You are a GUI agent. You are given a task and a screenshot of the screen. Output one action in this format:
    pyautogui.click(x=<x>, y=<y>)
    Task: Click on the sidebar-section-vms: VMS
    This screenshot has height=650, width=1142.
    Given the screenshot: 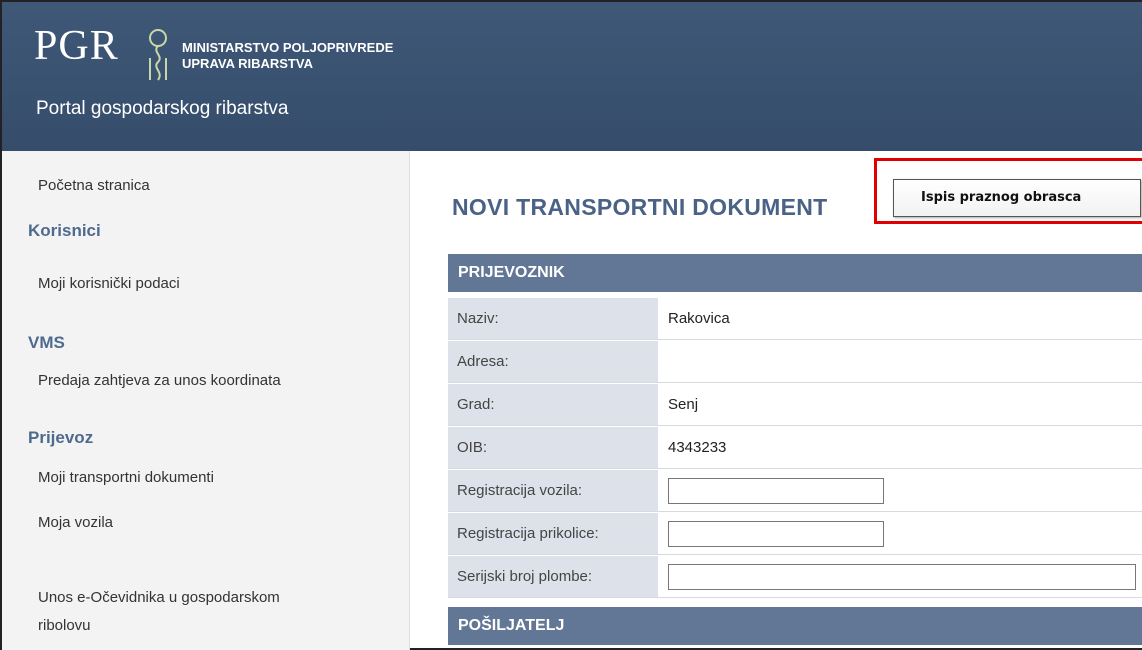 What is the action you would take?
    pyautogui.click(x=46, y=342)
    